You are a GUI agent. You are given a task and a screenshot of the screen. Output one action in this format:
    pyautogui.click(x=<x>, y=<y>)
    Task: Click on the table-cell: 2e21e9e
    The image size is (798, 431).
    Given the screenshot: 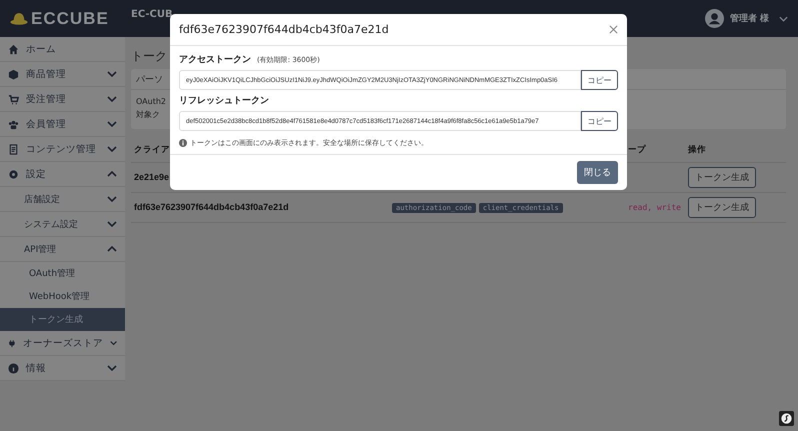 What is the action you would take?
    pyautogui.click(x=152, y=177)
    